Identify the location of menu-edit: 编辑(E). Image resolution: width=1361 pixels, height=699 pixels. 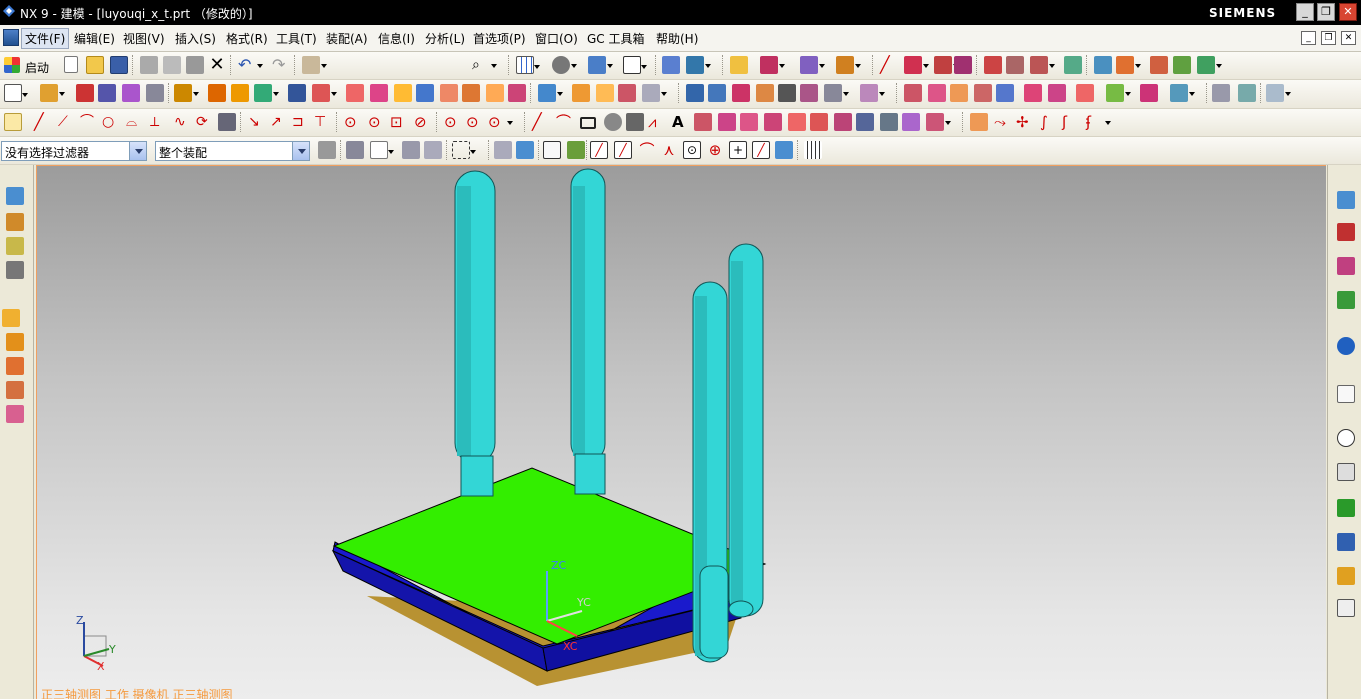
(94, 38).